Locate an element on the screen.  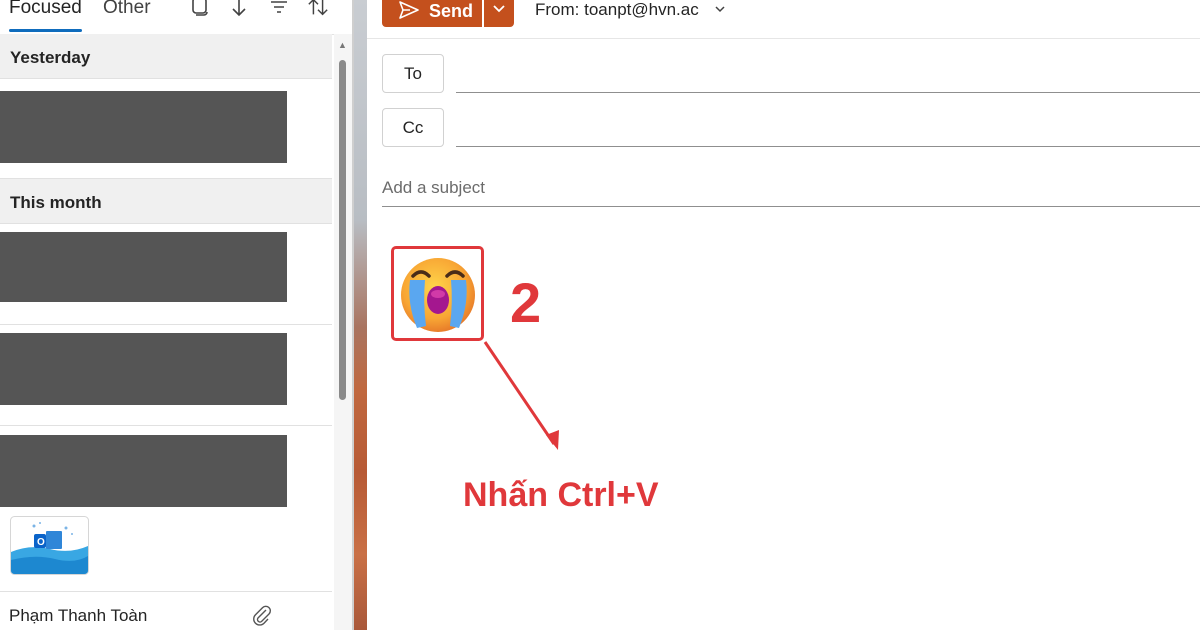
select-icon is located at coordinates (200, 9).